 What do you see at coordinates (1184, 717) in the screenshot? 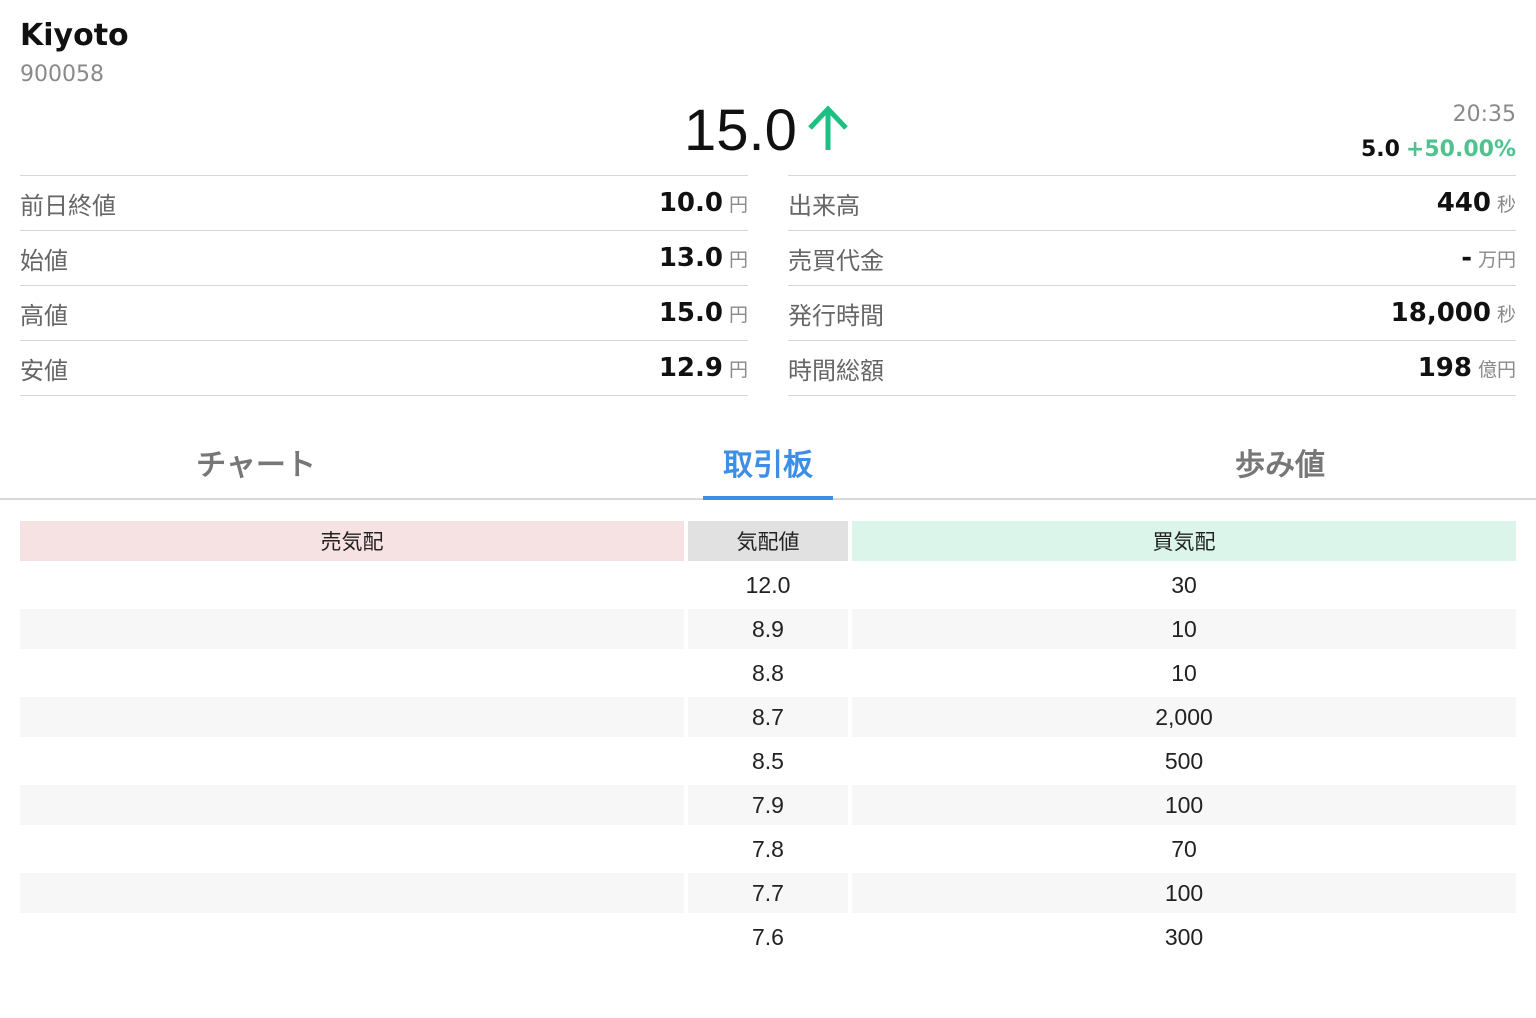
I see `buy-quantity-cell: 2,000` at bounding box center [1184, 717].